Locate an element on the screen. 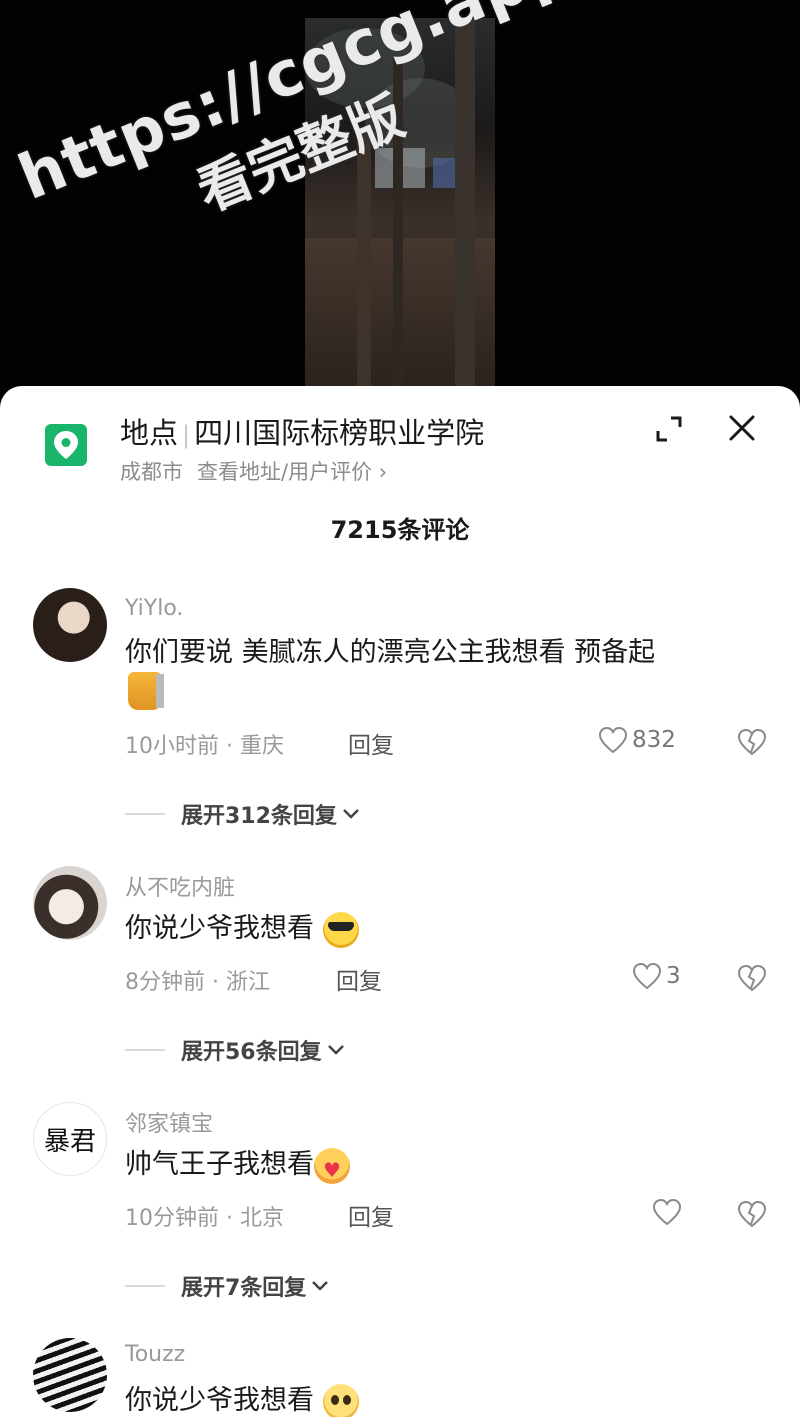  location-city: 成都市 is located at coordinates (151, 472).